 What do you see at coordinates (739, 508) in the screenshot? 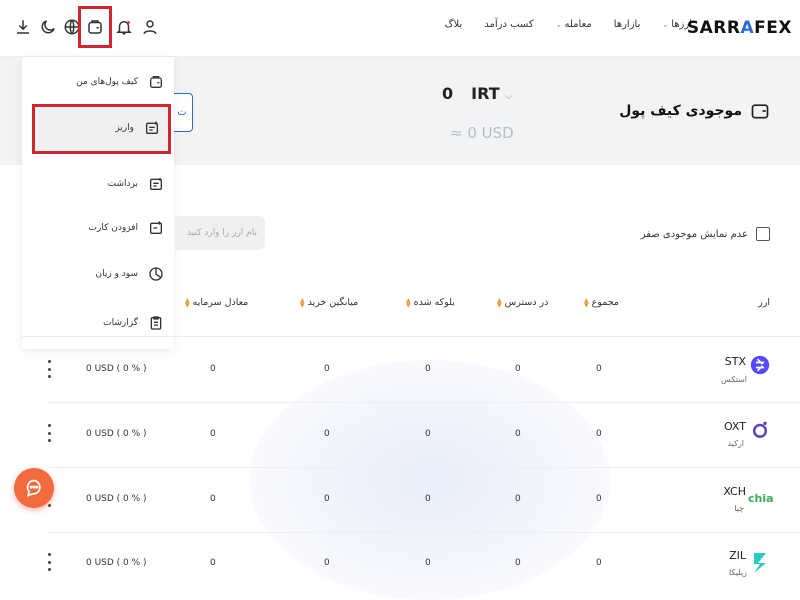
I see `coin-name: چیا` at bounding box center [739, 508].